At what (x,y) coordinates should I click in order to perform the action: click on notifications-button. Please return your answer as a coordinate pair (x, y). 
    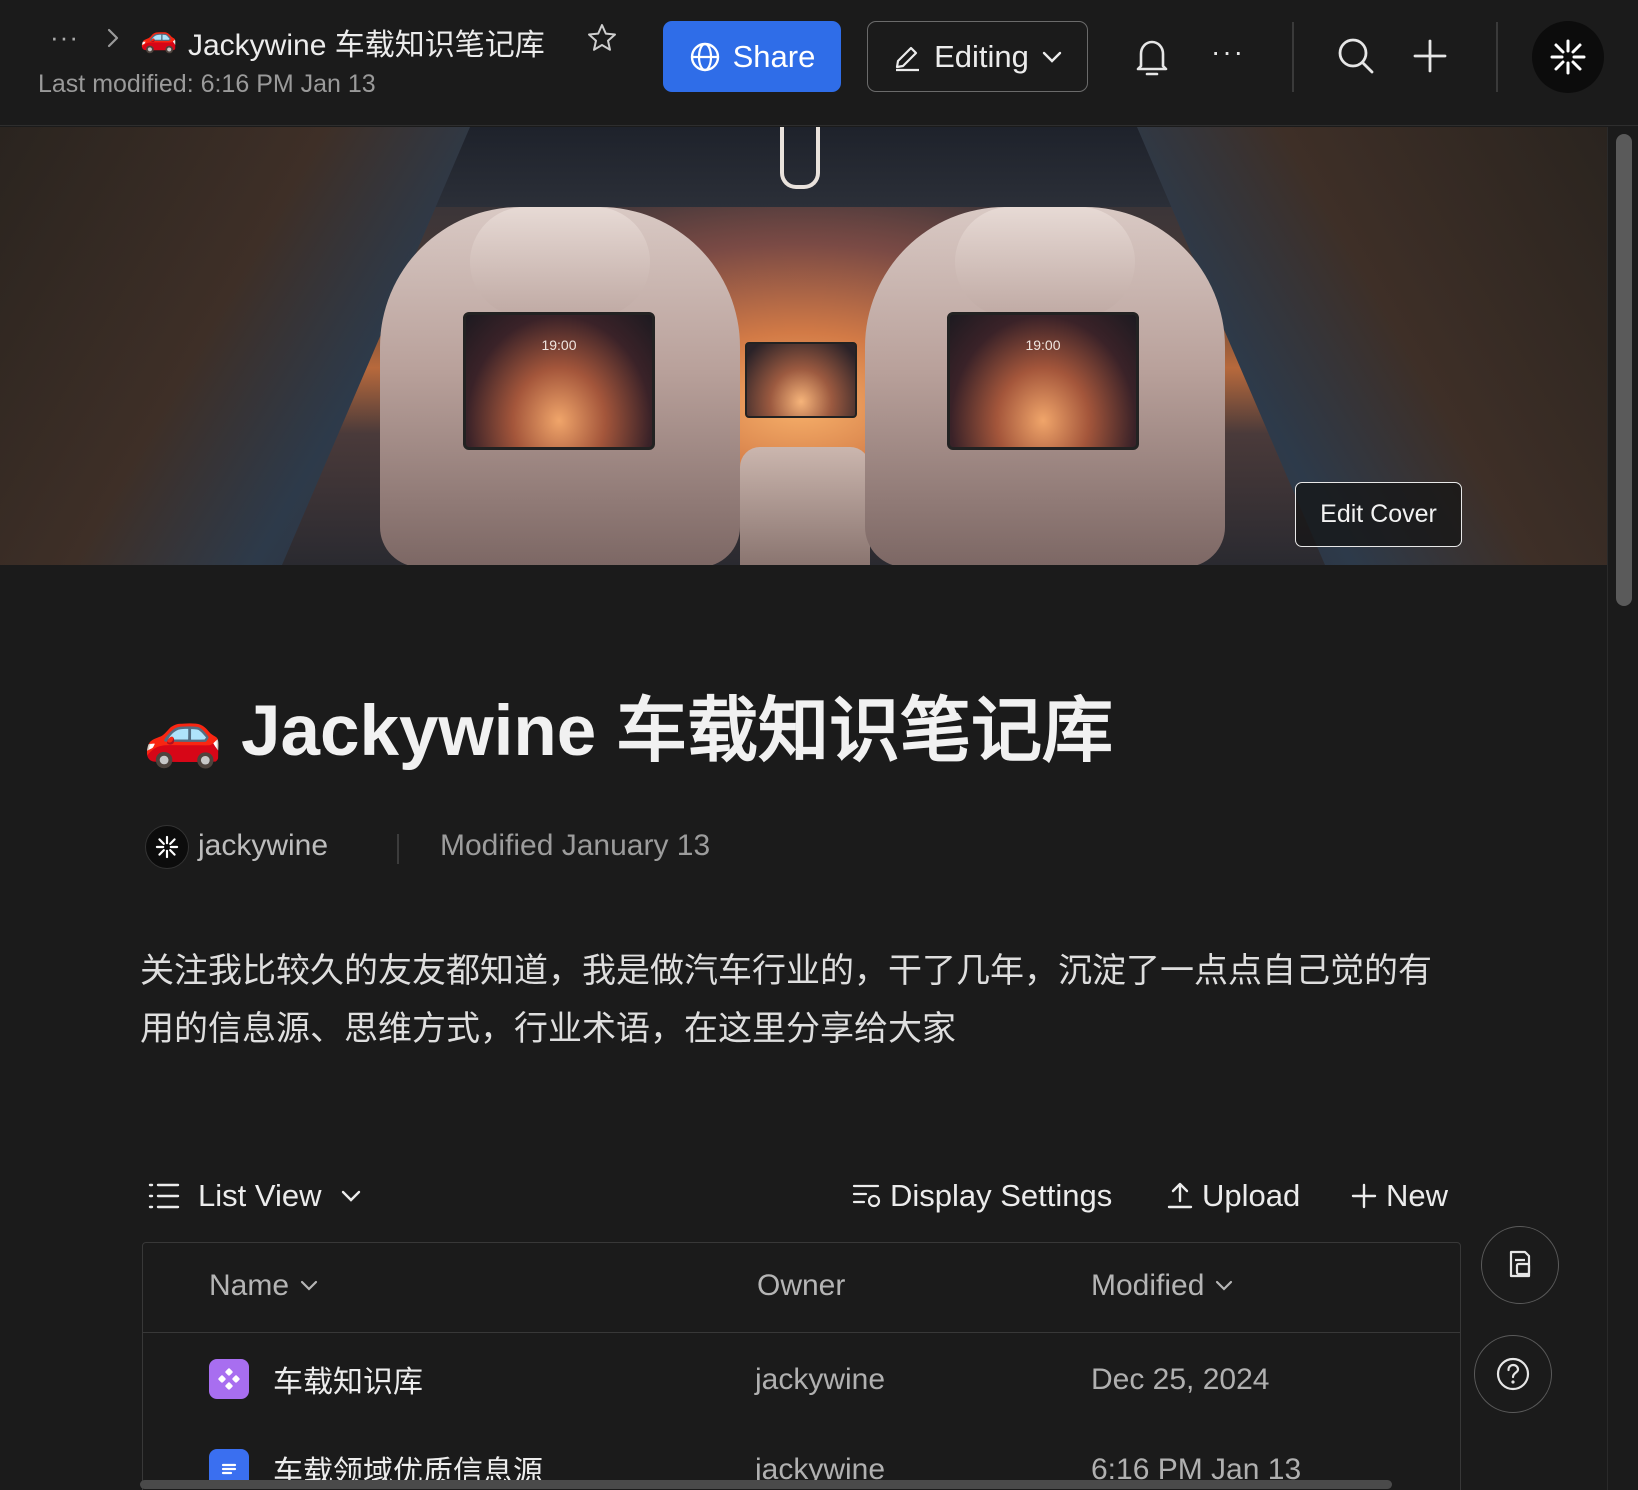
    Looking at the image, I should click on (1152, 57).